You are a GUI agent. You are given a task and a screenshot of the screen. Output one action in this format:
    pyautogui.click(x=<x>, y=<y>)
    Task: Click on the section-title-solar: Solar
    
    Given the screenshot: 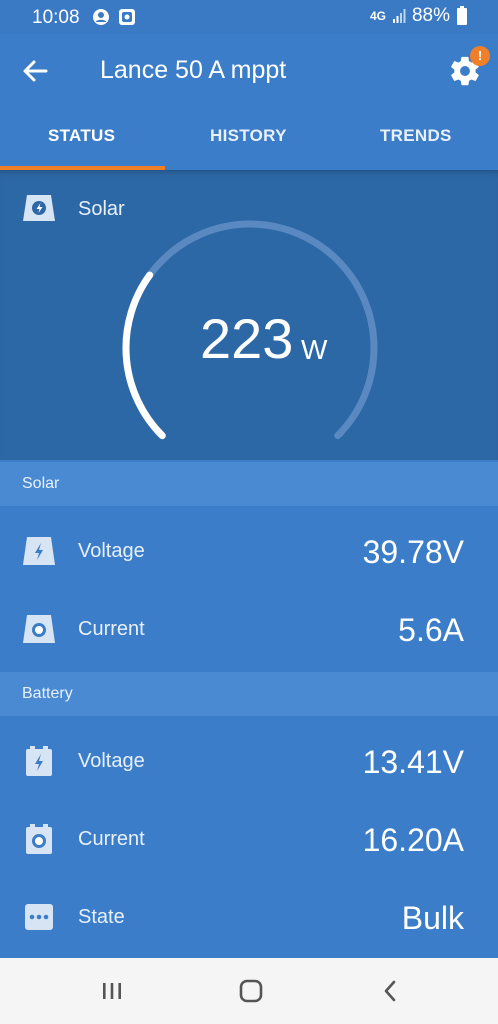 What is the action you would take?
    pyautogui.click(x=41, y=483)
    